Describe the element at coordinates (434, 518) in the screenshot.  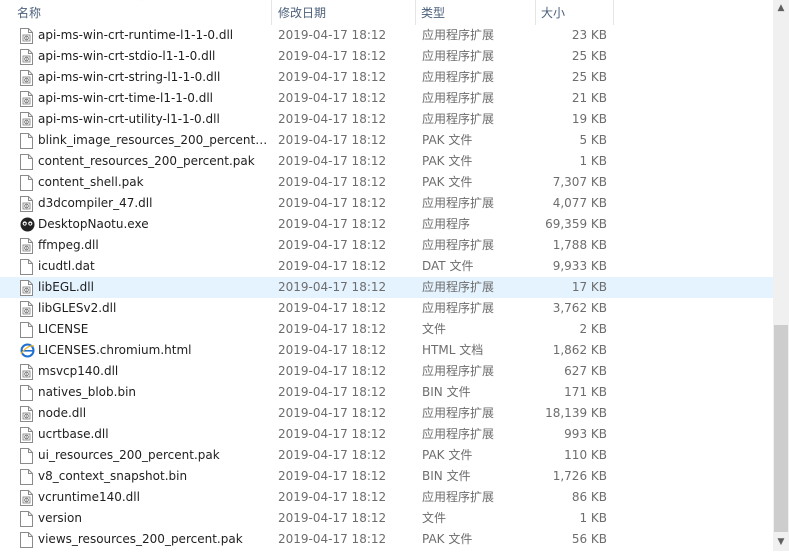
I see `file-type: 文件` at that location.